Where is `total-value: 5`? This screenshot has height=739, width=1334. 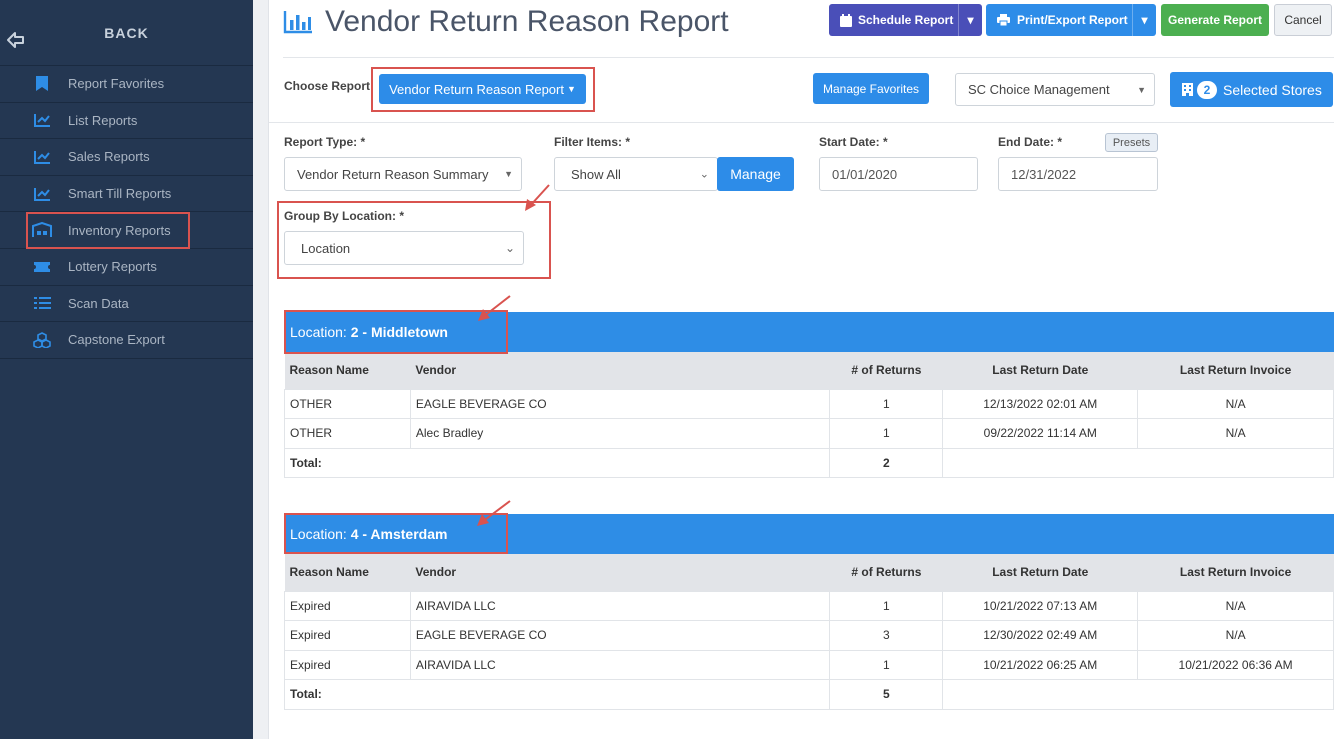 total-value: 5 is located at coordinates (886, 694).